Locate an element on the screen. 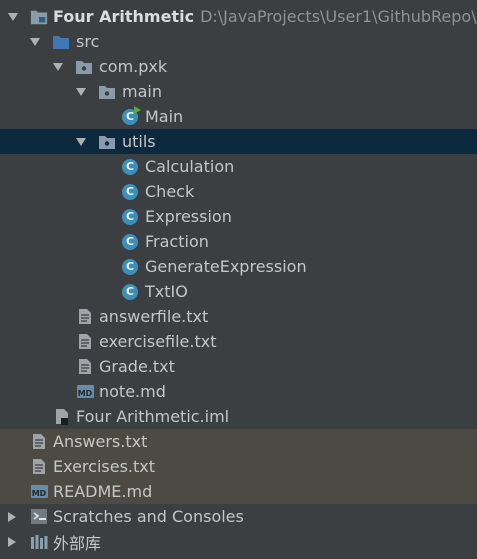 This screenshot has width=477, height=559. run-badge-icon is located at coordinates (137, 109).